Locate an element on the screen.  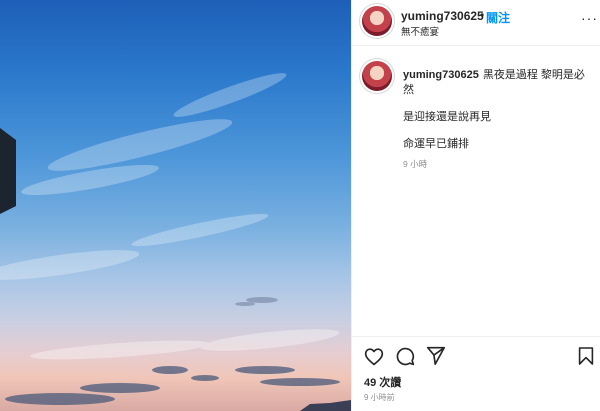
like-count: 49 次讚 is located at coordinates (382, 382).